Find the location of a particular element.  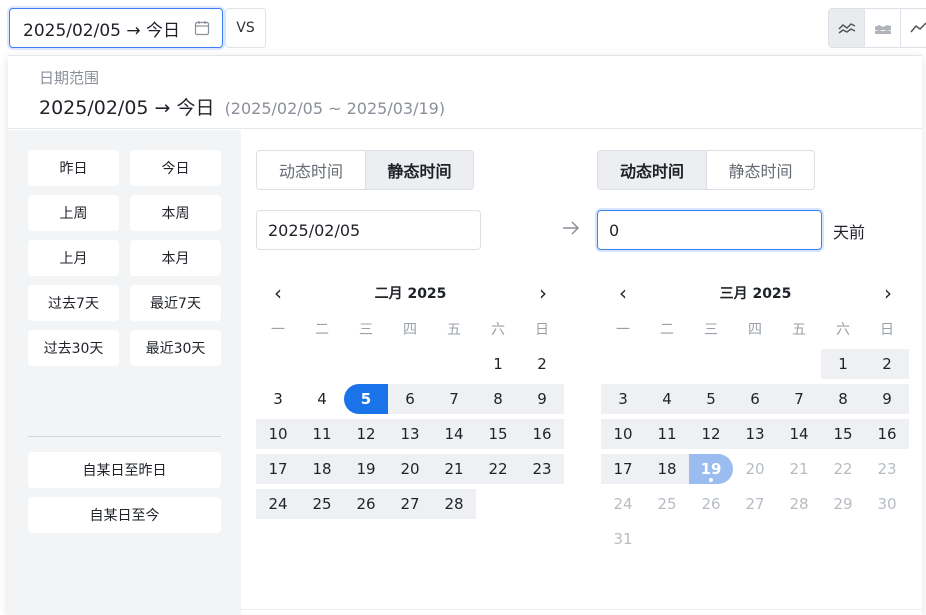

calendar-day: 29 is located at coordinates (843, 504).